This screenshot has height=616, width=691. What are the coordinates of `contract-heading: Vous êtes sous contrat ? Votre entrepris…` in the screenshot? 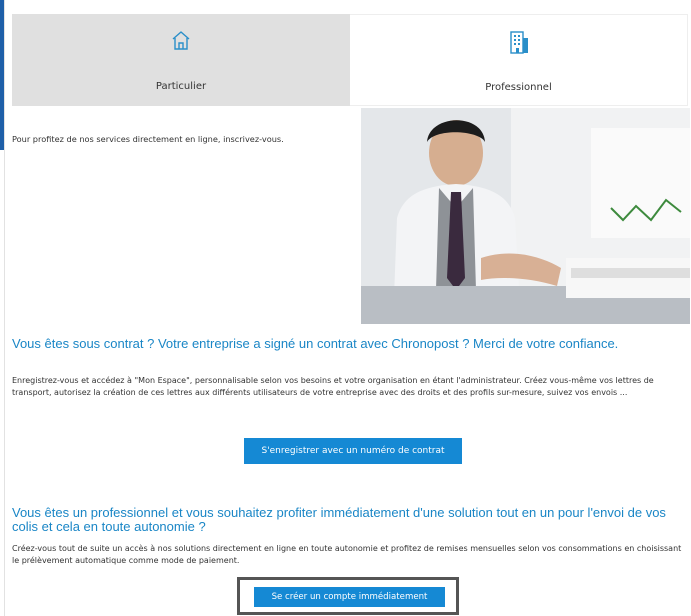 It's located at (315, 343).